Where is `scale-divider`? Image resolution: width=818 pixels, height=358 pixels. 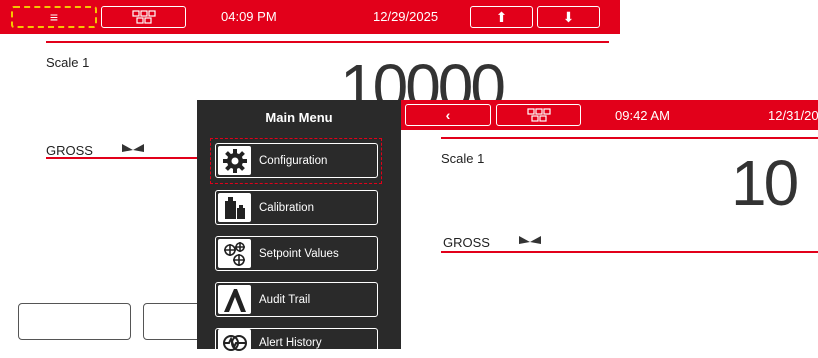 scale-divider is located at coordinates (327, 42).